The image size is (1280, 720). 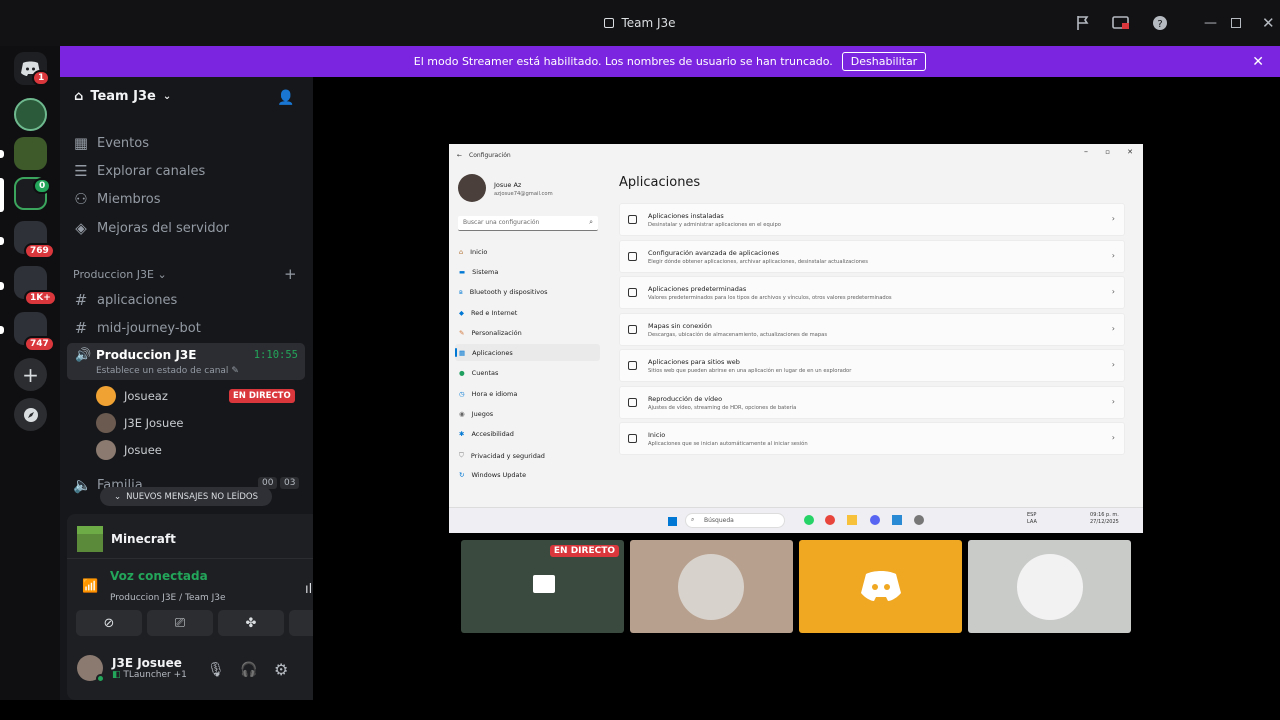 What do you see at coordinates (473, 252) in the screenshot?
I see `settings-nav-inicio: ⌂ Inicio` at bounding box center [473, 252].